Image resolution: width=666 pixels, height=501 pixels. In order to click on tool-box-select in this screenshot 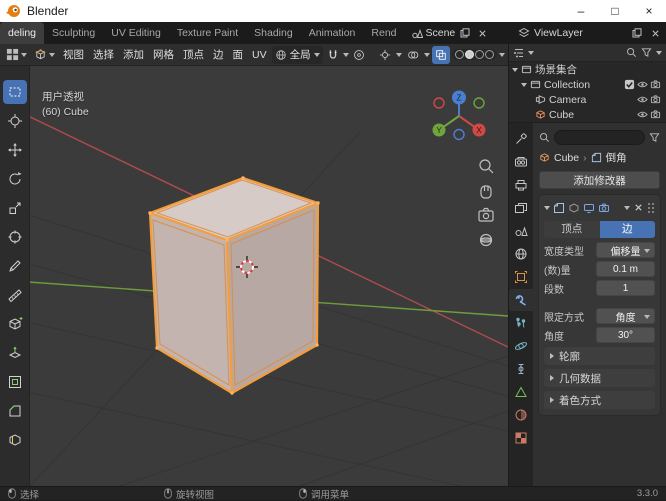, I will do `click(14, 92)`.